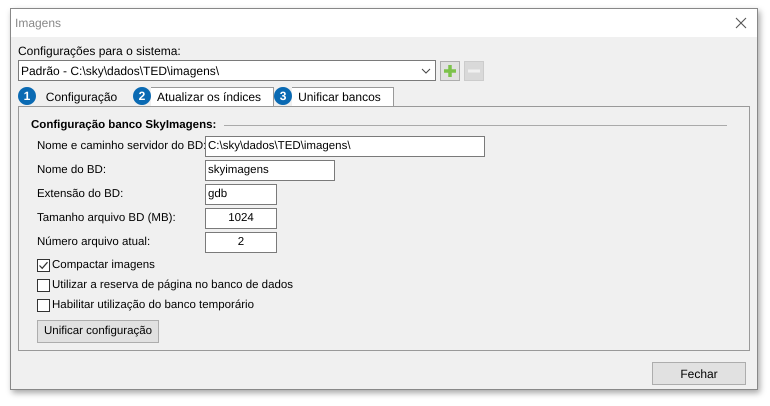 The width and height of the screenshot is (770, 406). What do you see at coordinates (241, 218) in the screenshot?
I see `text-field: 1024` at bounding box center [241, 218].